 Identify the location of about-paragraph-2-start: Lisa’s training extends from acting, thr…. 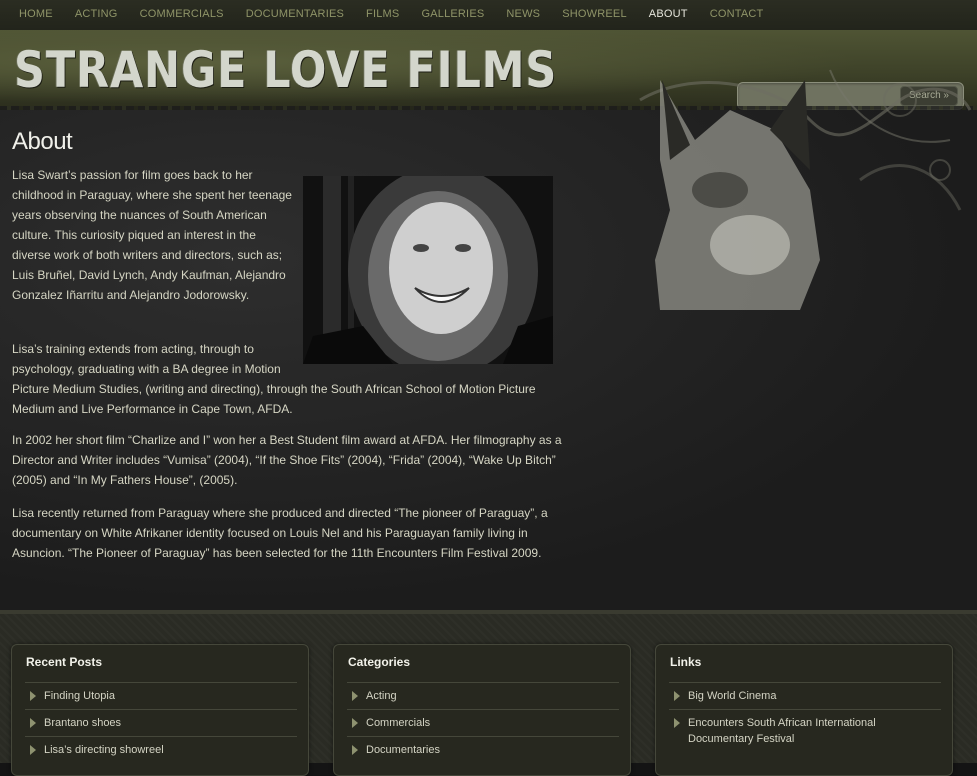
(146, 359).